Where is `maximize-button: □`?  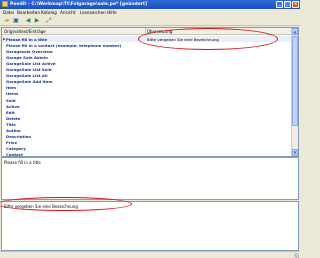
maximize-button: □ is located at coordinates (287, 4).